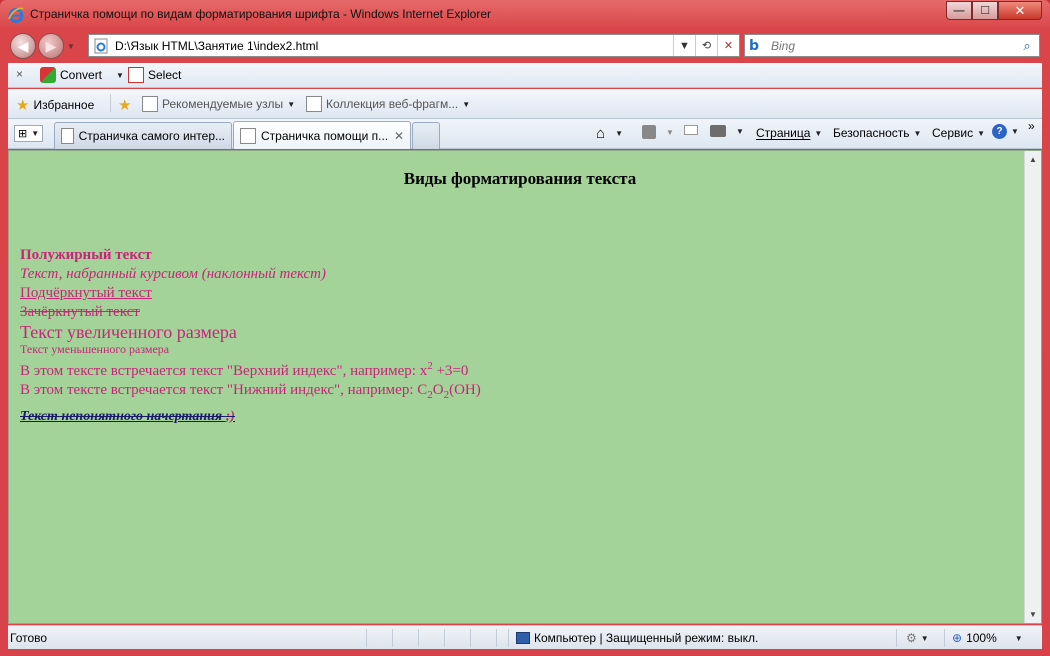  What do you see at coordinates (16, 15) in the screenshot?
I see `ie-logo-icon` at bounding box center [16, 15].